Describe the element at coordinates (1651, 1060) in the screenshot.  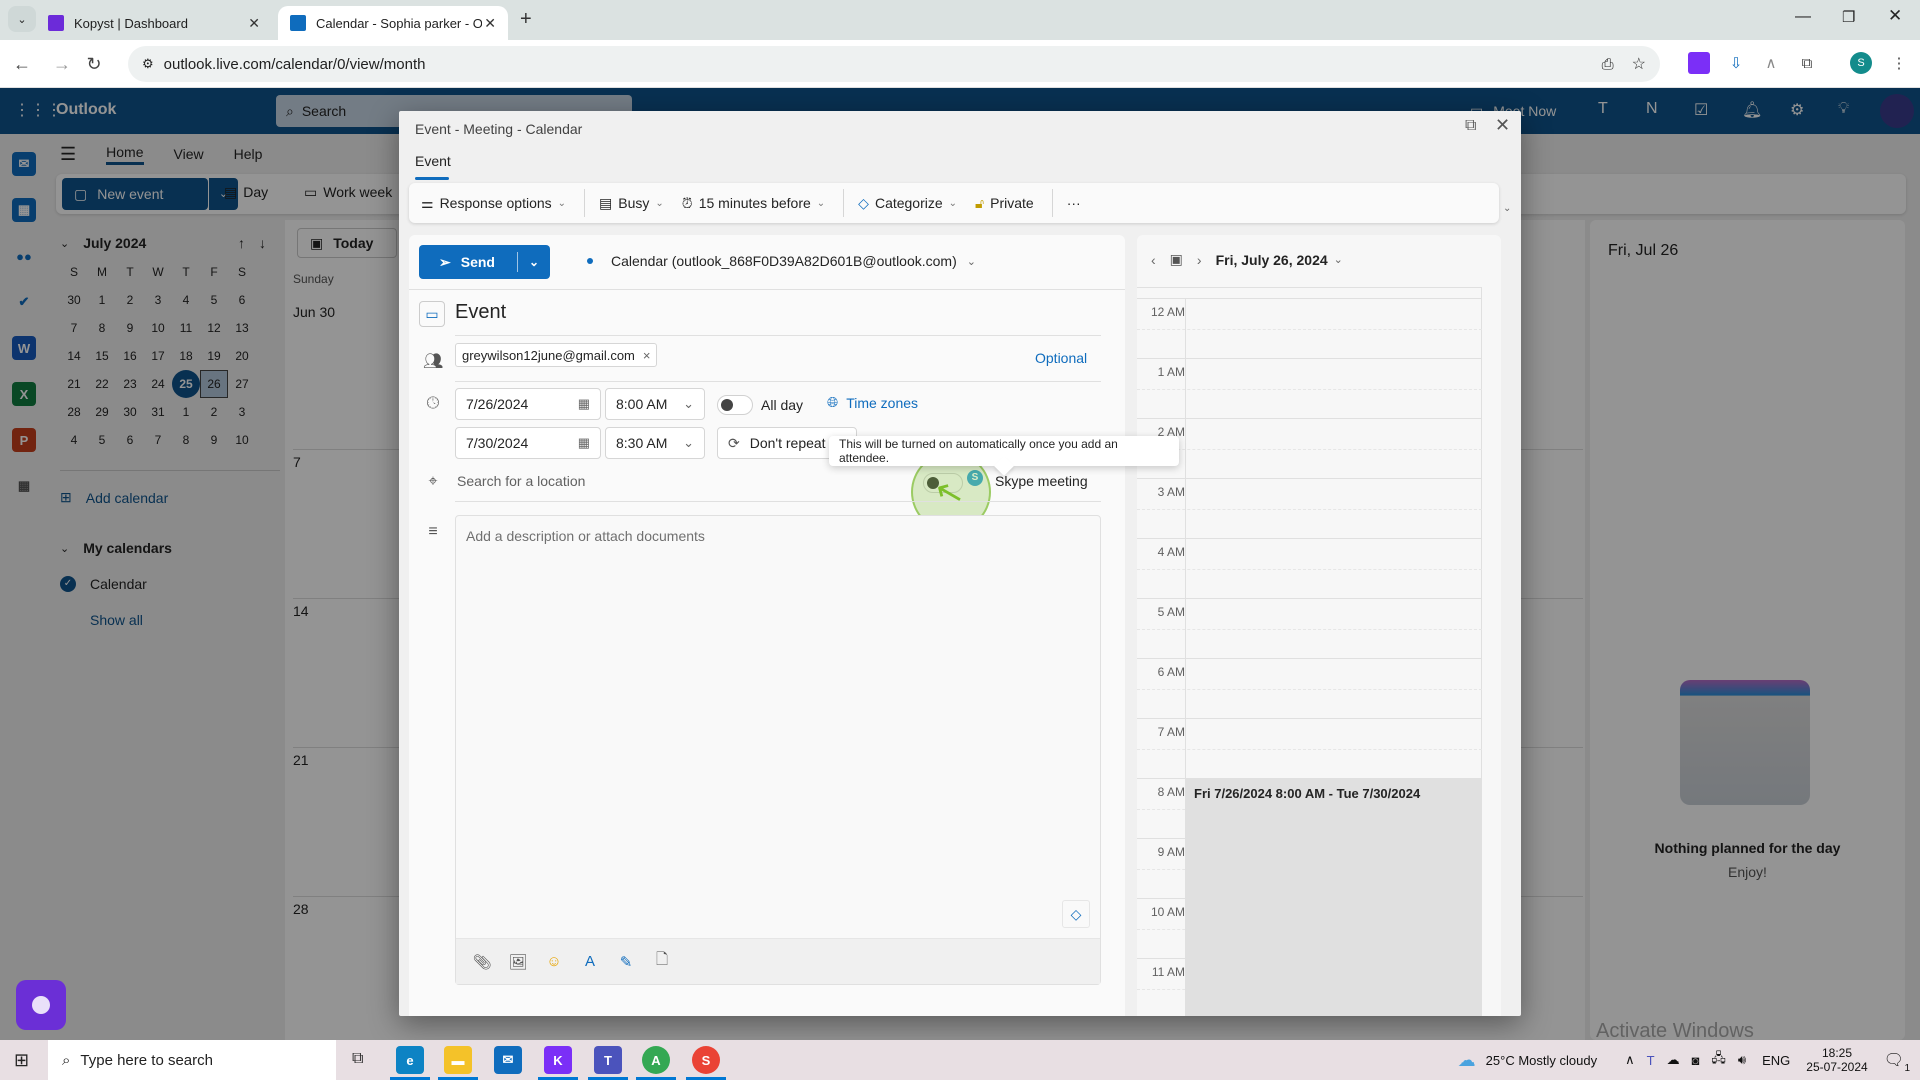
I see `teams-tray-icon: T` at that location.